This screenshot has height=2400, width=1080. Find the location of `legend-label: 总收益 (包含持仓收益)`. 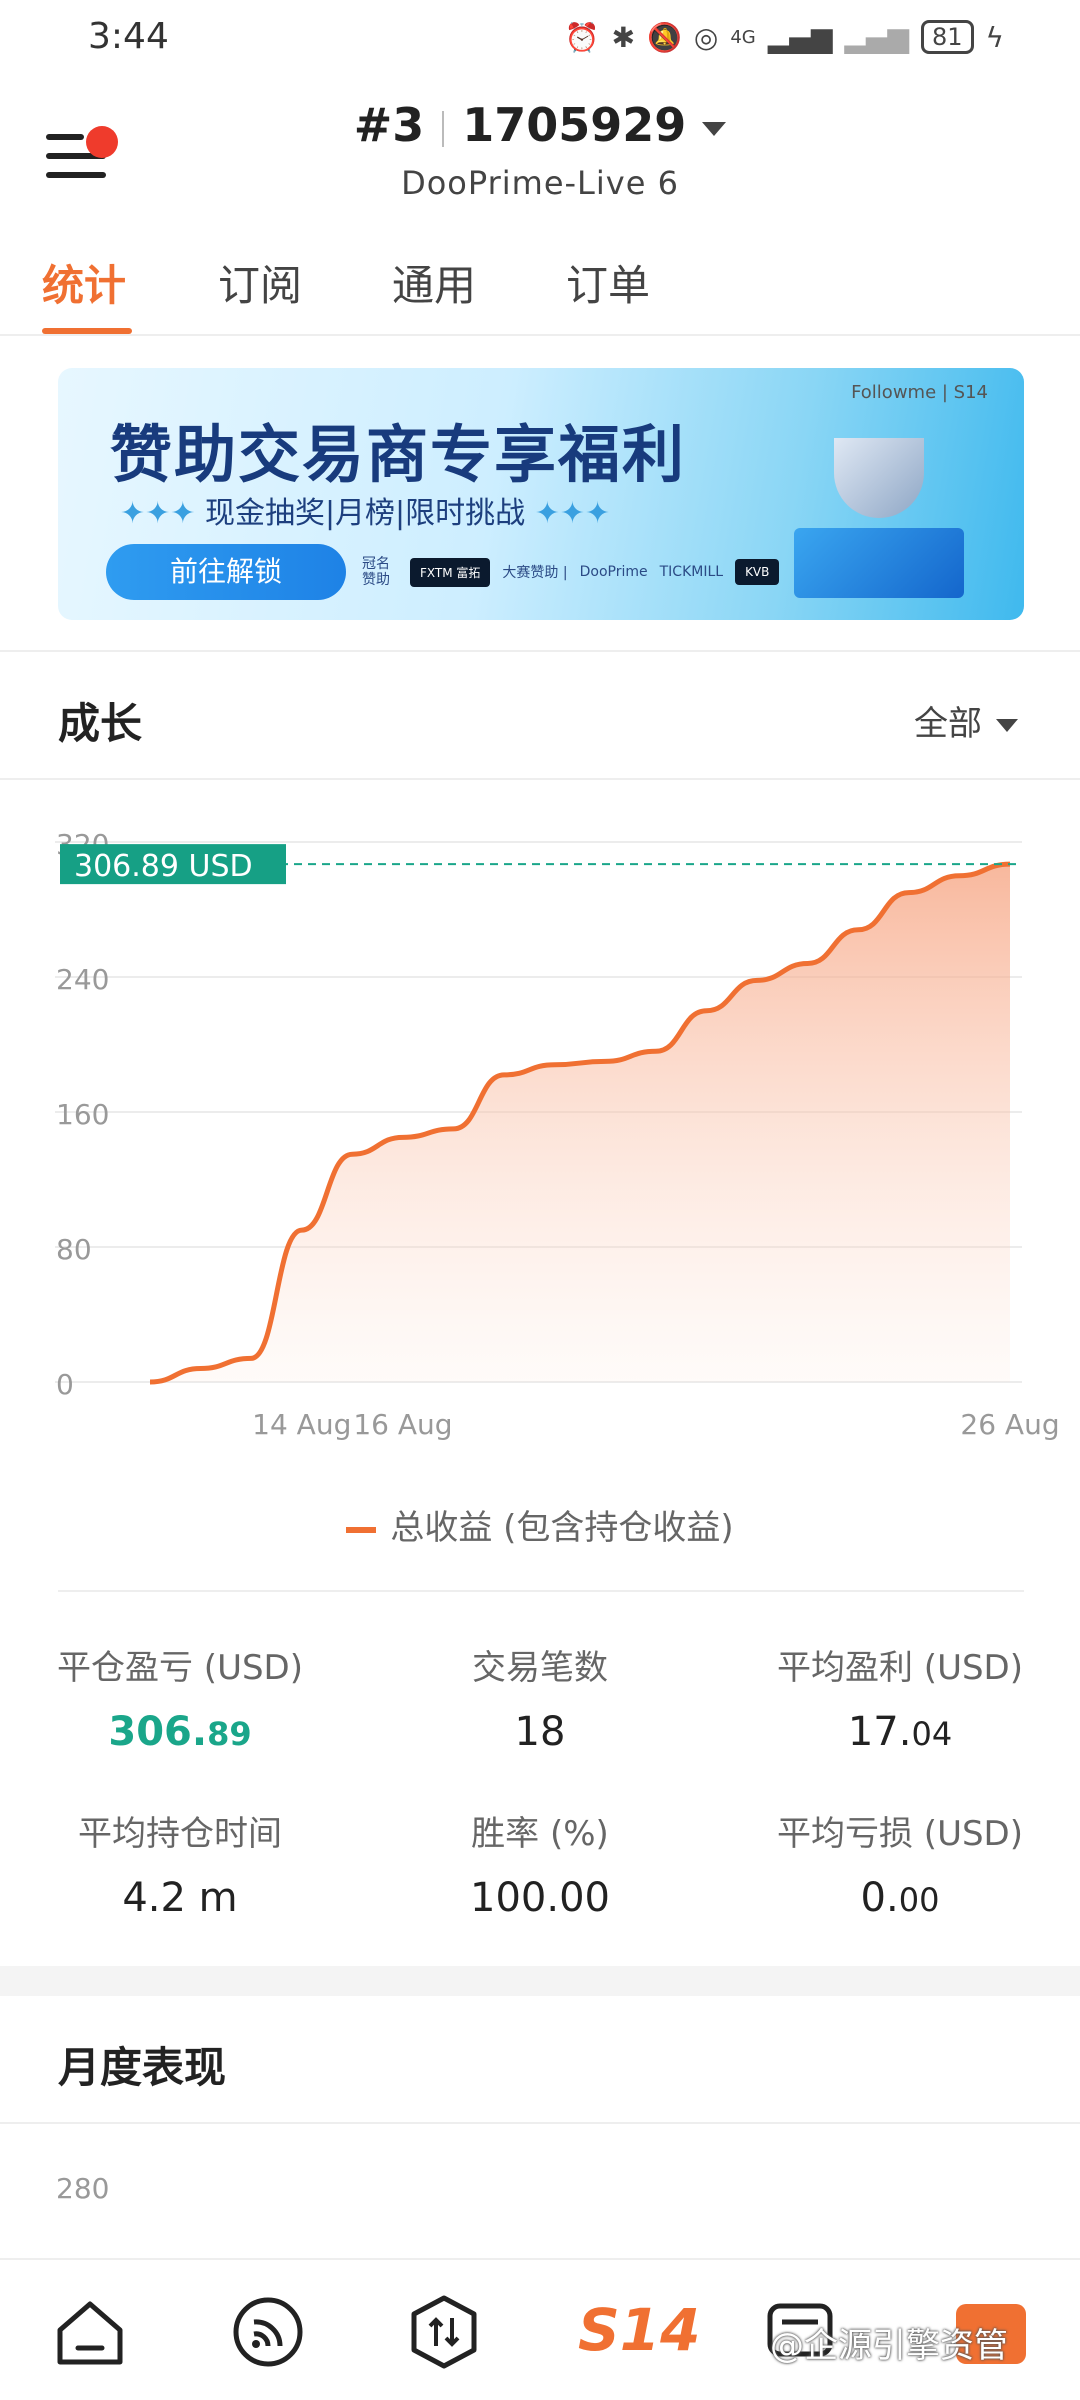

legend-label: 总收益 (包含持仓收益) is located at coordinates (562, 1528).